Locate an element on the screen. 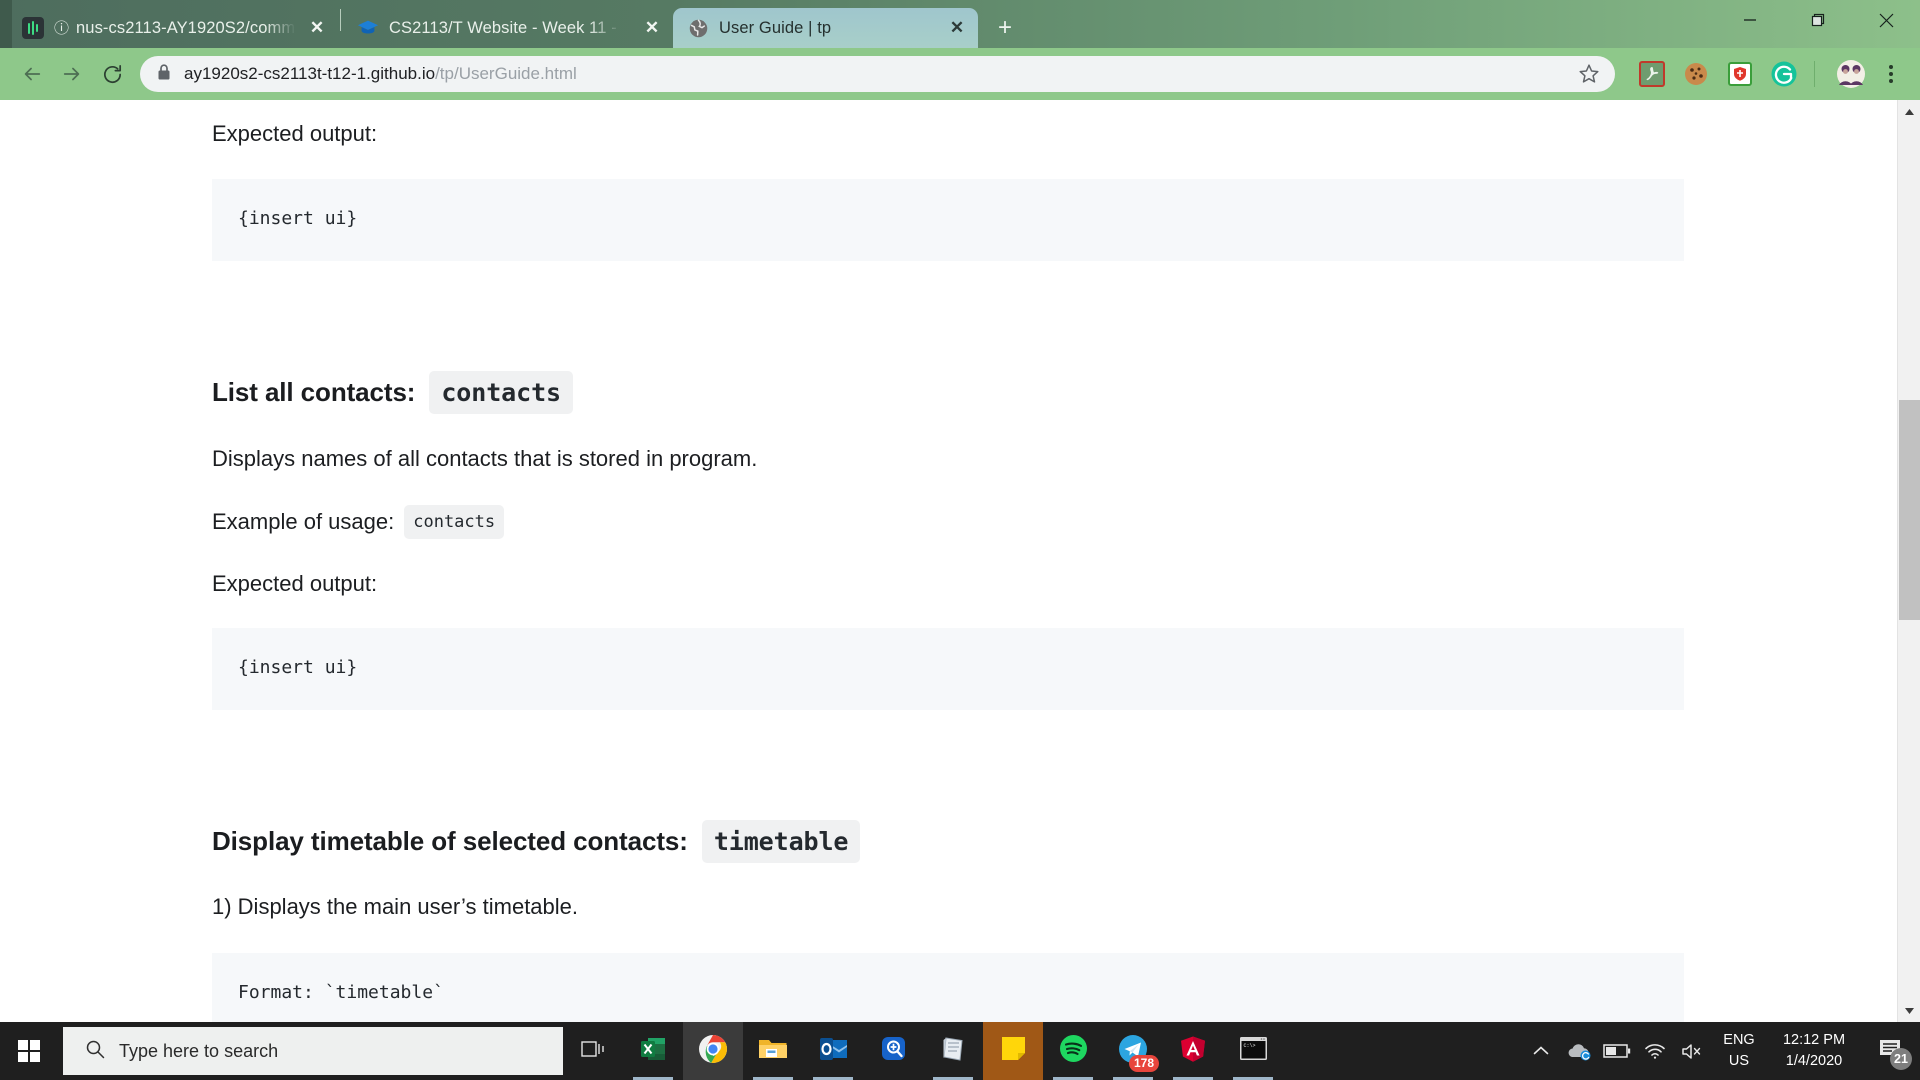 This screenshot has height=1080, width=1920. browser-tab-1: ⓘ nus-cs2113-AY1920S2/commu ✕ is located at coordinates (173, 28).